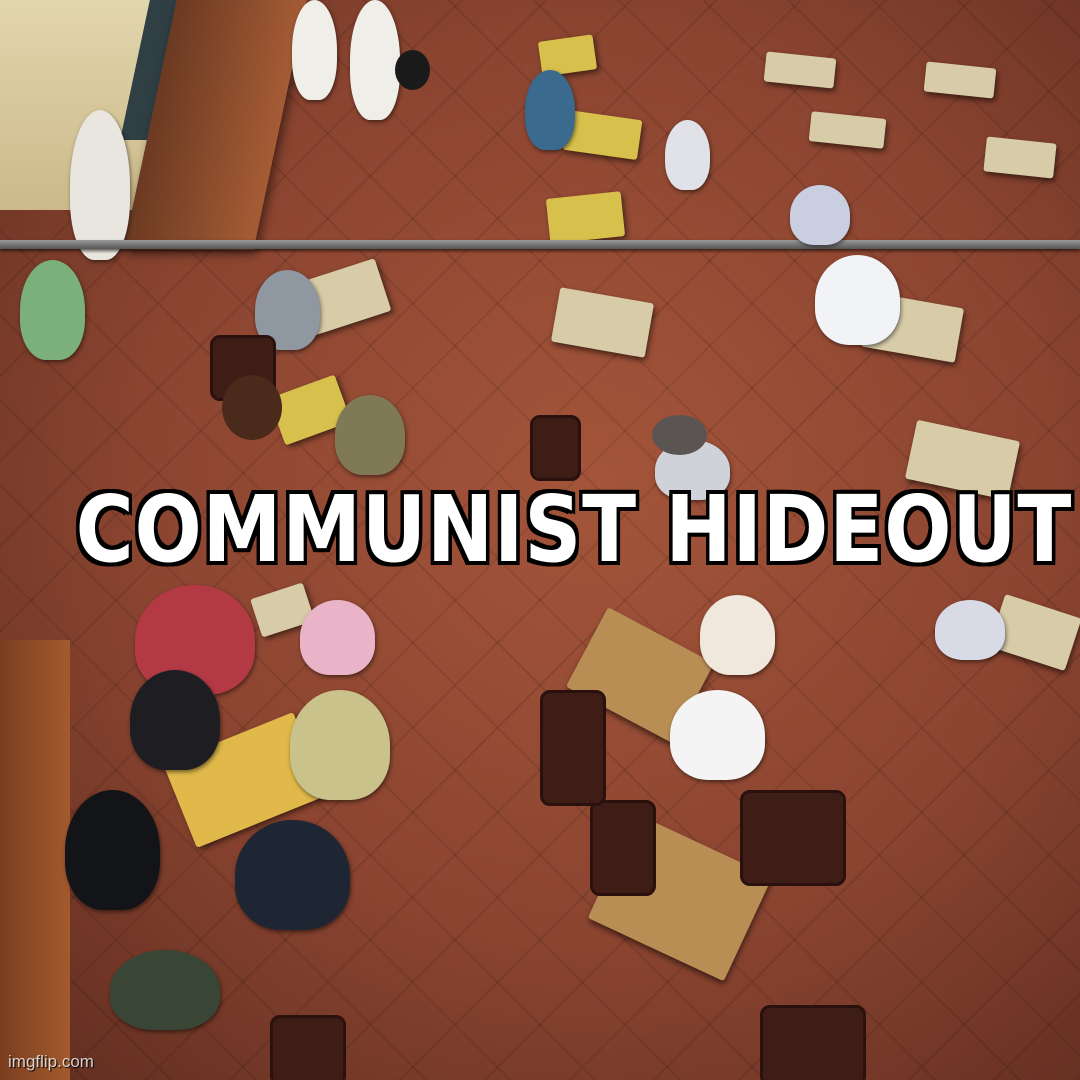  Describe the element at coordinates (540, 244) in the screenshot. I see `balcony-railing` at that location.